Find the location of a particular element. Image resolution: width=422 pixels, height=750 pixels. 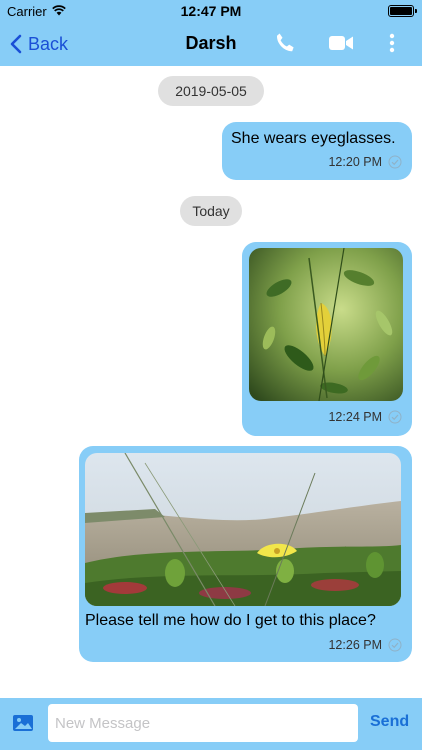

video-camera-icon is located at coordinates (341, 43).